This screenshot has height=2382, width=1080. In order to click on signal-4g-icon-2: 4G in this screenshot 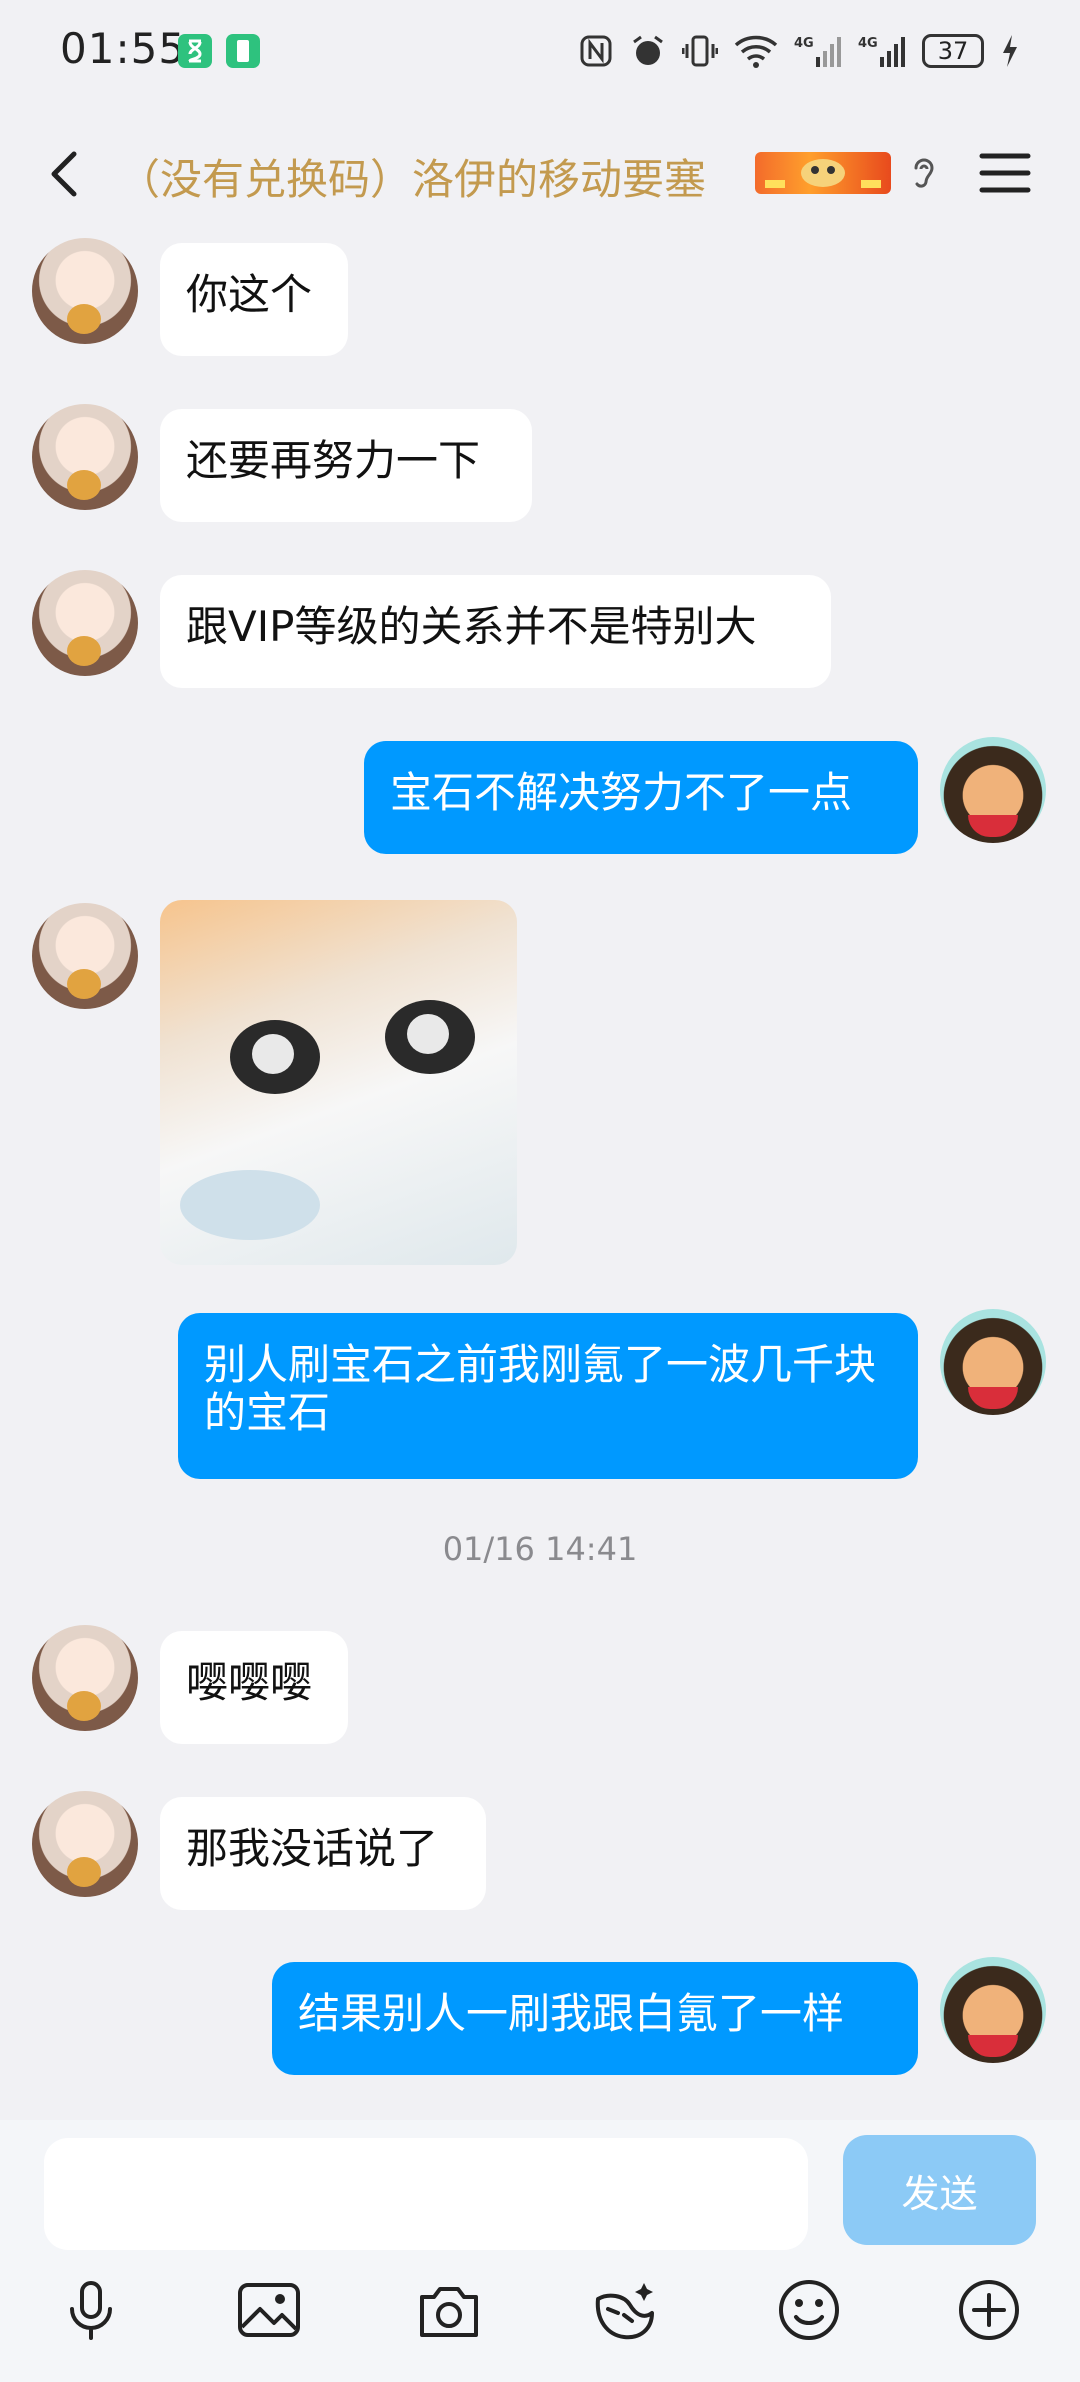, I will do `click(882, 51)`.